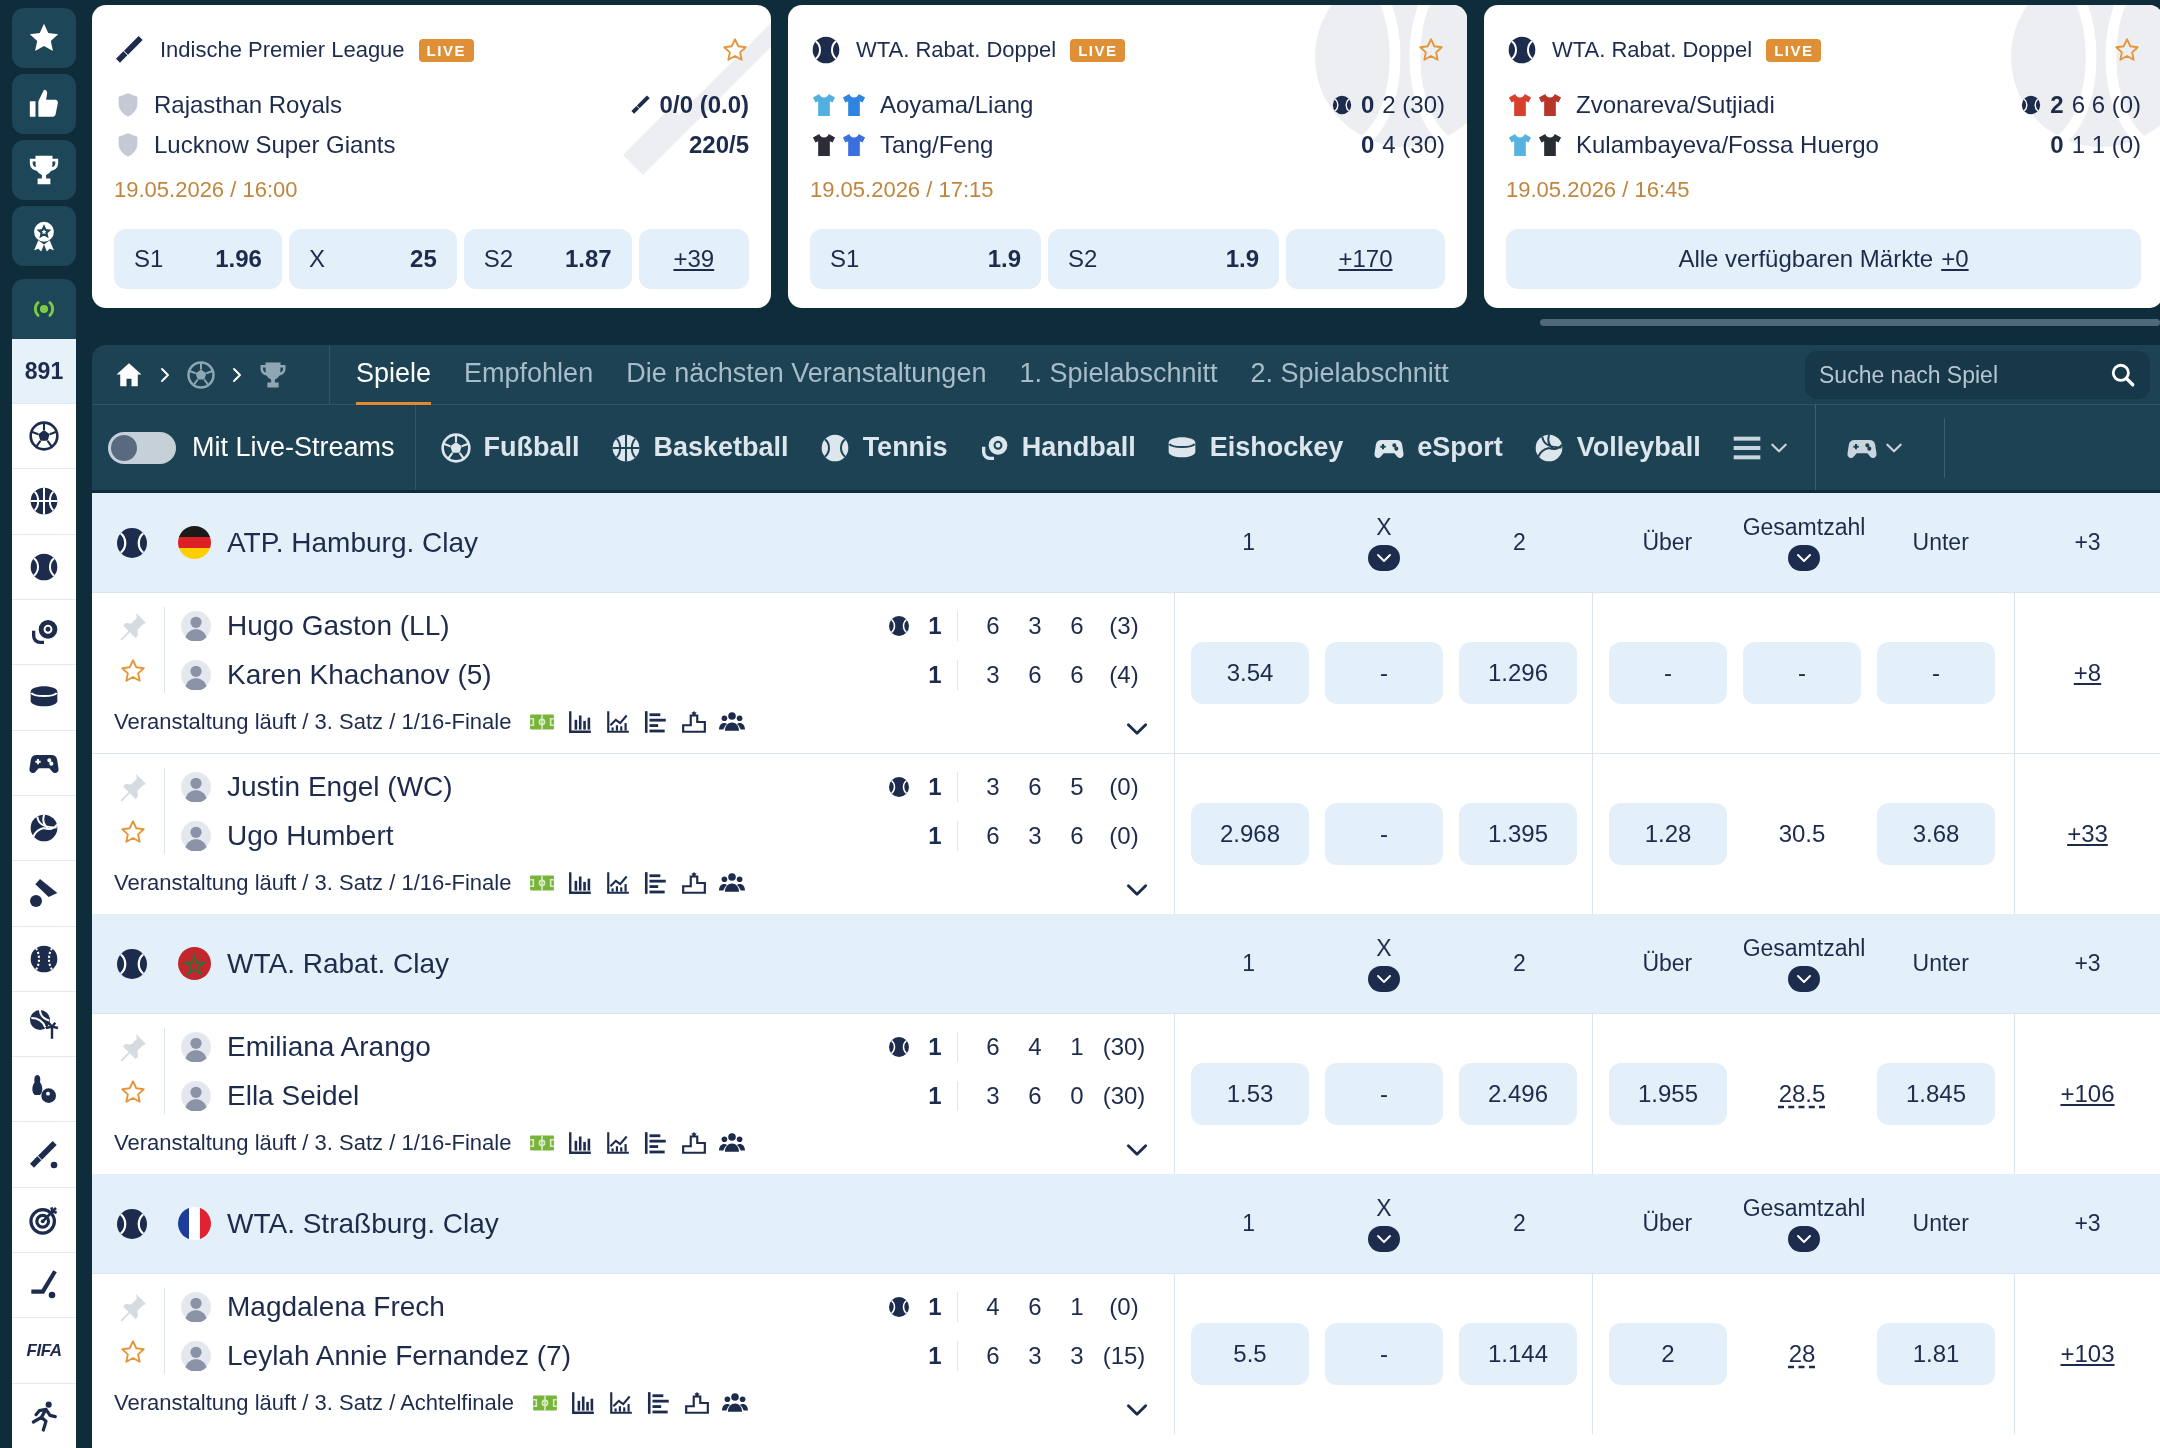 Image resolution: width=2160 pixels, height=1448 pixels. What do you see at coordinates (1035, 786) in the screenshot?
I see `game-score: 6` at bounding box center [1035, 786].